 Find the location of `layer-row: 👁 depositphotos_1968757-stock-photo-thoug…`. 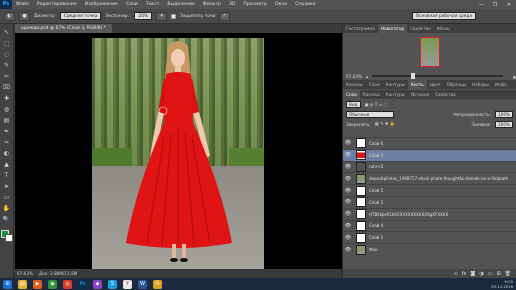

layer-row: 👁 depositphotos_1968757-stock-photo-thoug… is located at coordinates (429, 178).